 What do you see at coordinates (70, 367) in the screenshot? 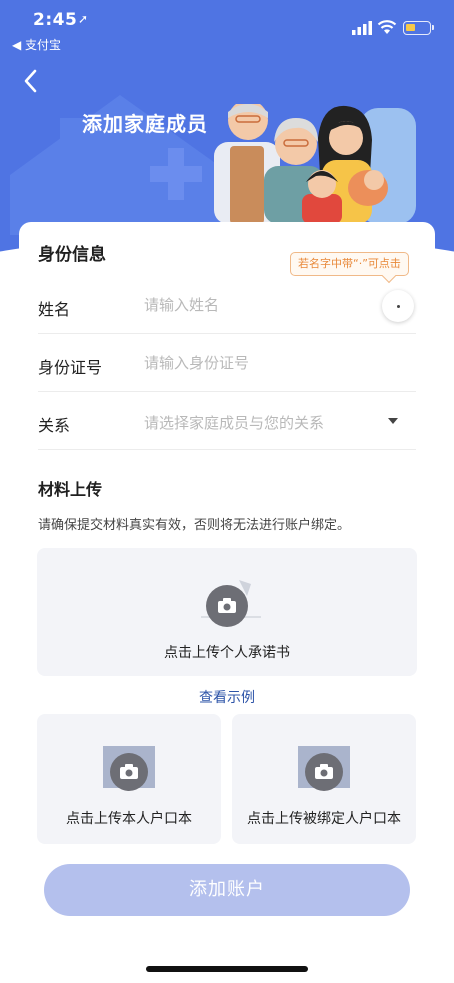
I see `id-number-label: 身份证号` at bounding box center [70, 367].